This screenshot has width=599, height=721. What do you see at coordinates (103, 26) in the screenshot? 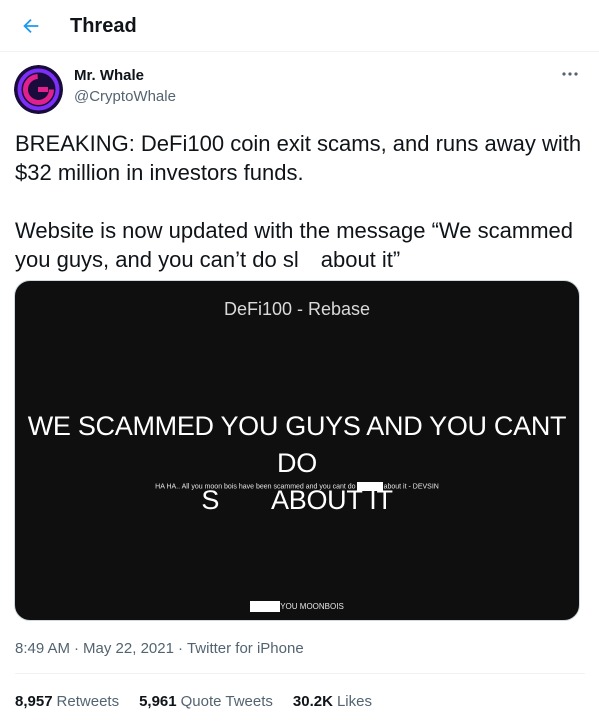
I see `page-title: Thread` at bounding box center [103, 26].